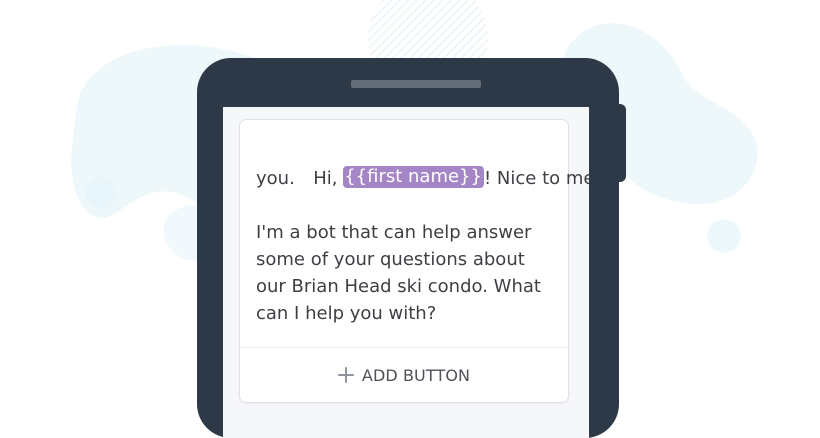 Image resolution: width=820 pixels, height=438 pixels. I want to click on add-button-label: ADD BUTTON, so click(416, 375).